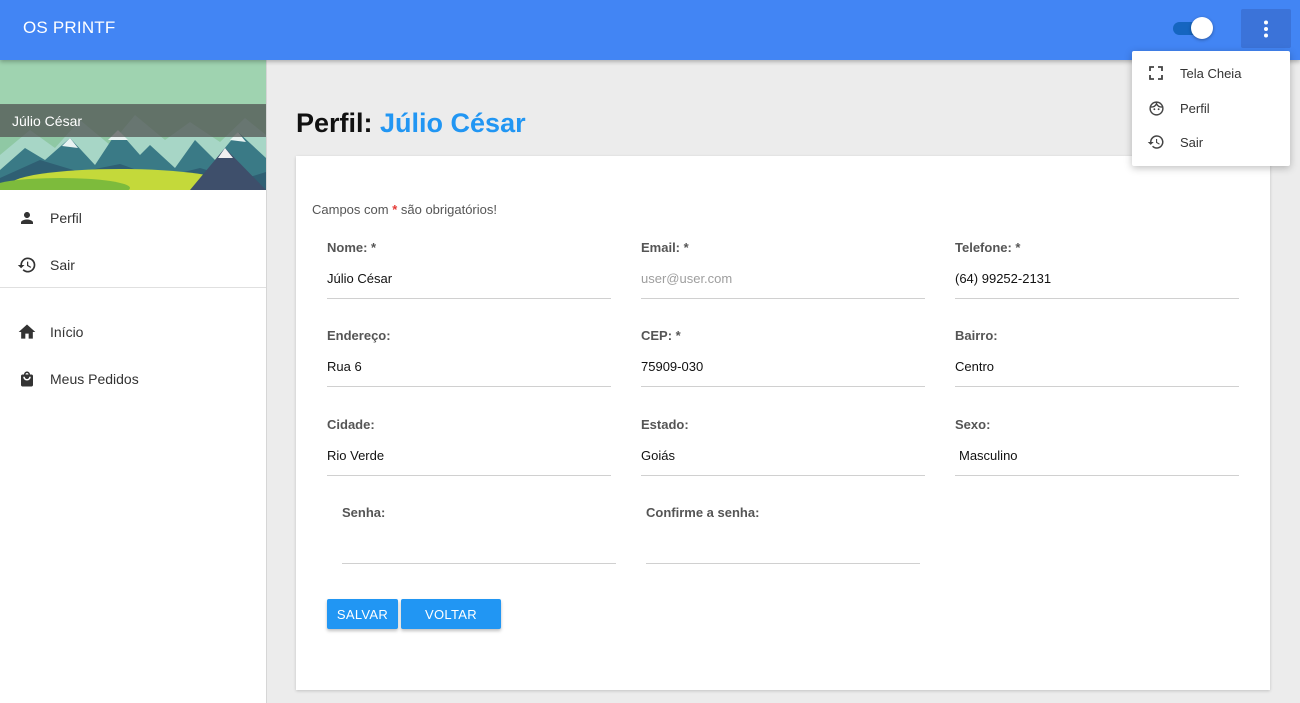 Image resolution: width=1300 pixels, height=703 pixels. Describe the element at coordinates (362, 614) in the screenshot. I see `save-button: SALVAR` at that location.